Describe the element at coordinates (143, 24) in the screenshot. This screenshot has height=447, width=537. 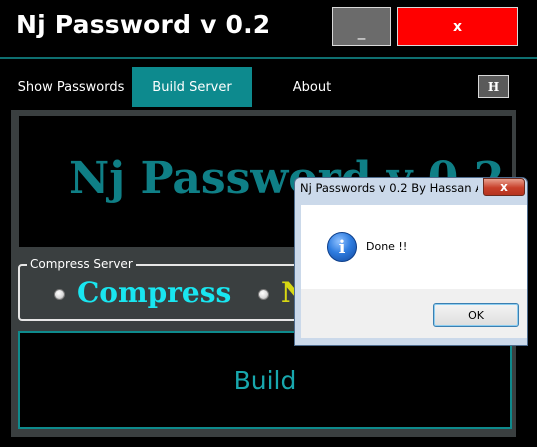
I see `app-title: Nj Password v 0.2` at that location.